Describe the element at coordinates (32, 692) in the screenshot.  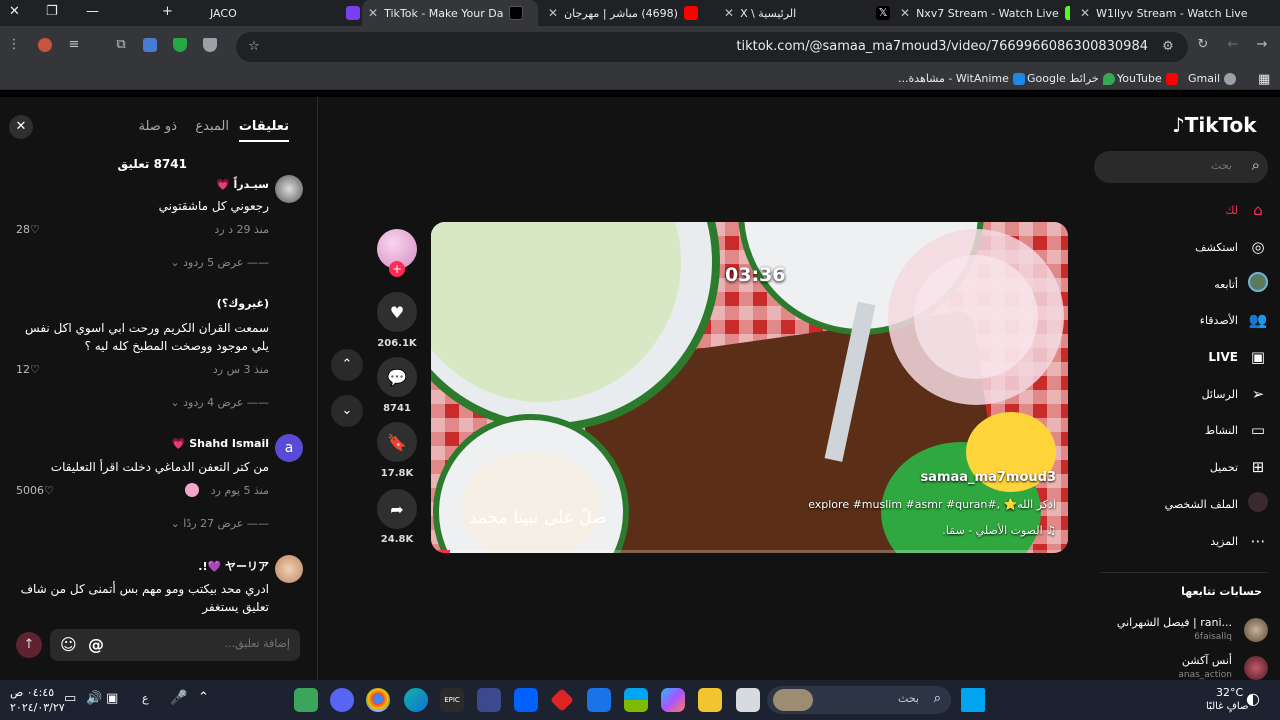
I see `clock-time: ٠٤:٤٥ ص` at that location.